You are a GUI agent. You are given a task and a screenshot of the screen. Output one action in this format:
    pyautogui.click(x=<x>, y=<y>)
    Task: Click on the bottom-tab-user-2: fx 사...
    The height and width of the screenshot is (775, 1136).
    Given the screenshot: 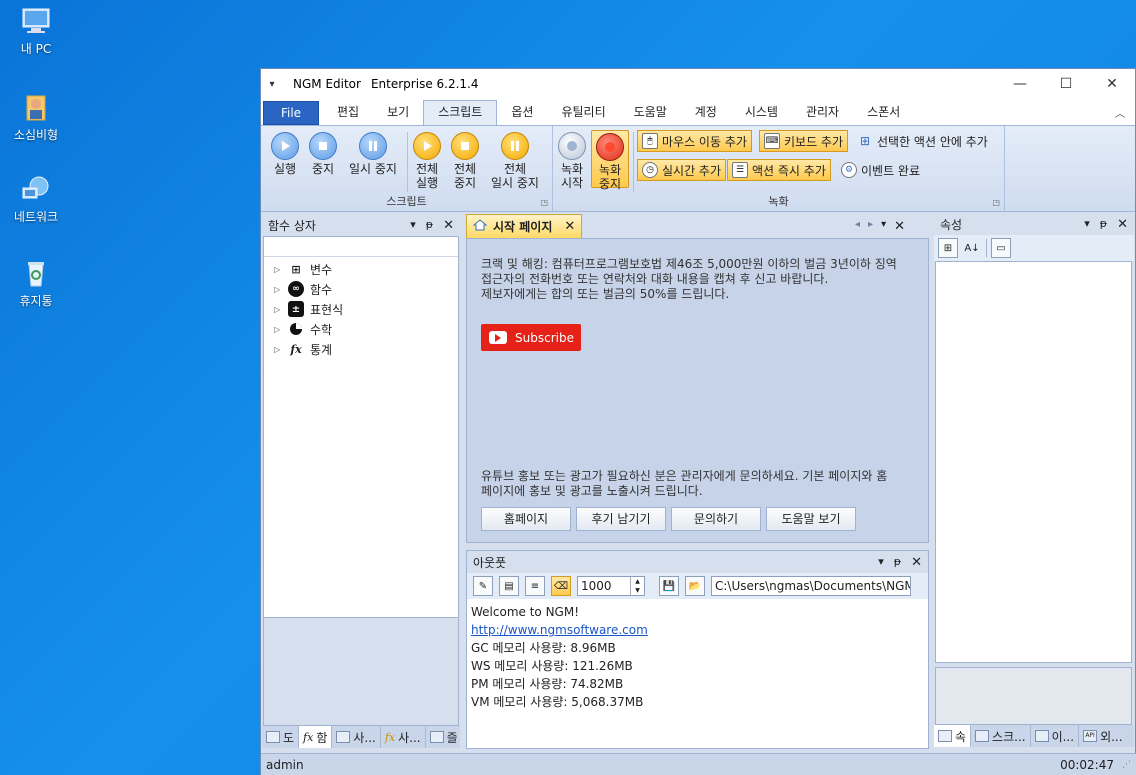 What is the action you would take?
    pyautogui.click(x=403, y=737)
    